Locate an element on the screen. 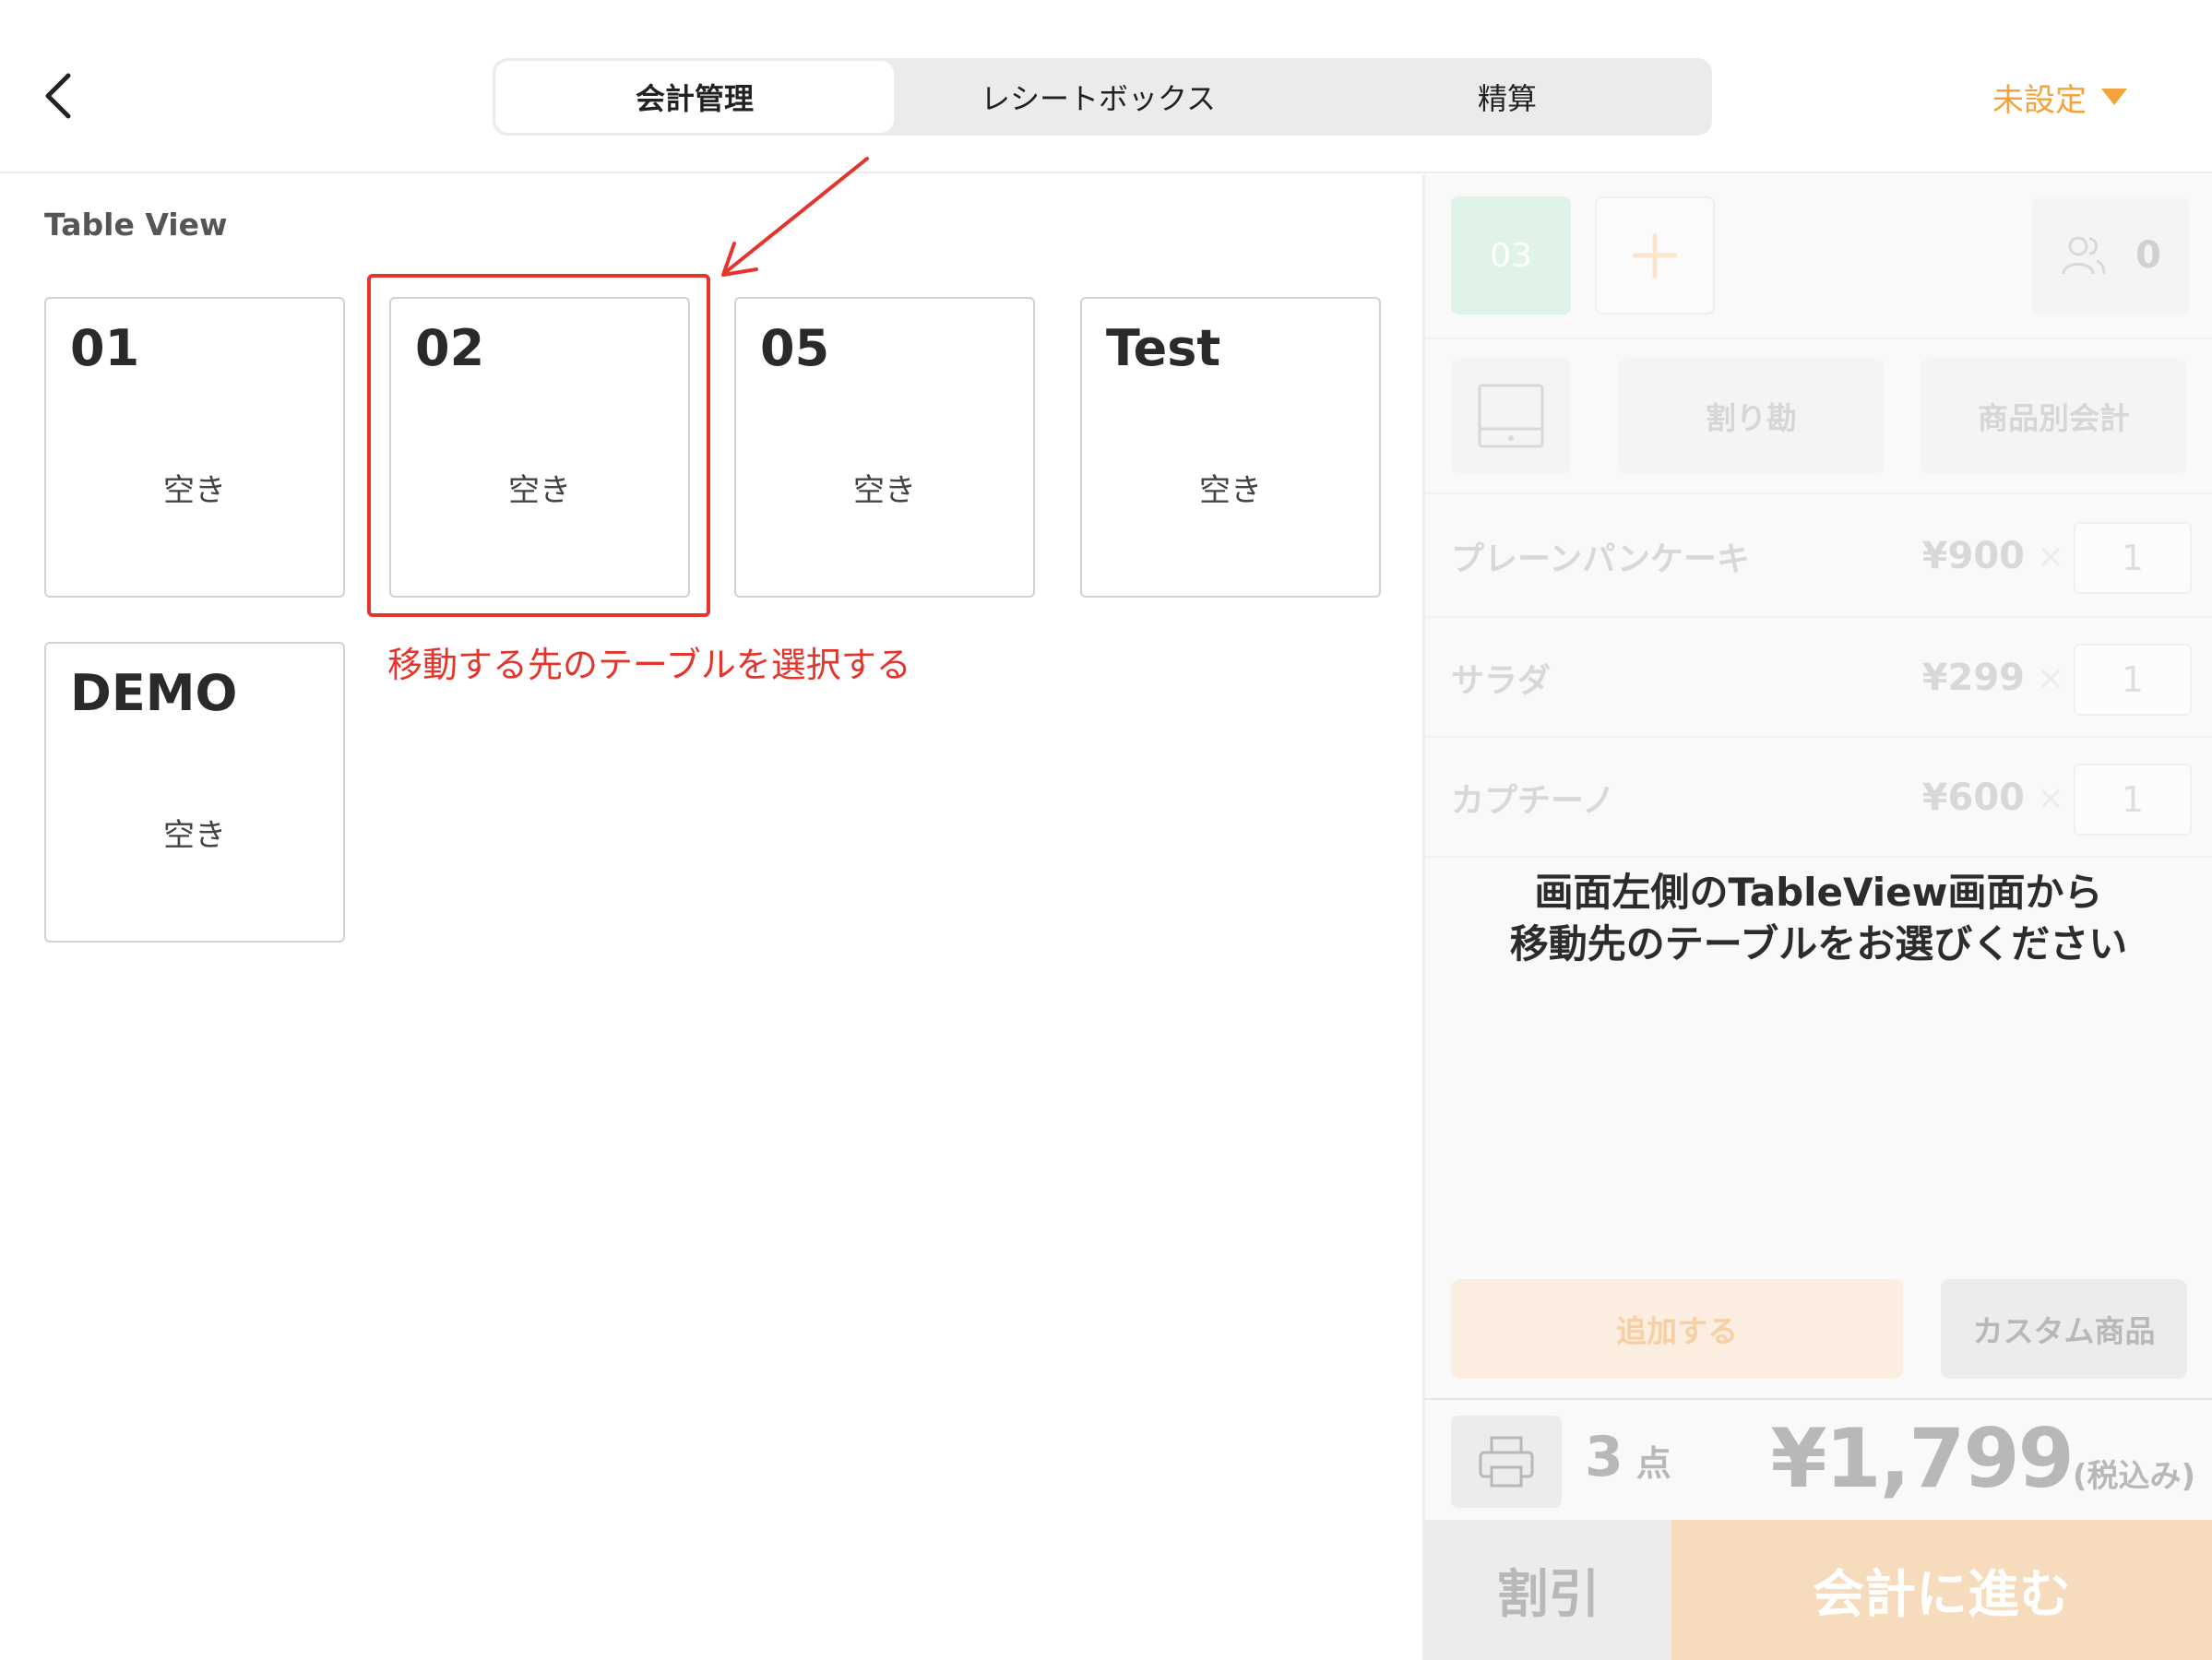  annotation-highlight-box is located at coordinates (539, 445).